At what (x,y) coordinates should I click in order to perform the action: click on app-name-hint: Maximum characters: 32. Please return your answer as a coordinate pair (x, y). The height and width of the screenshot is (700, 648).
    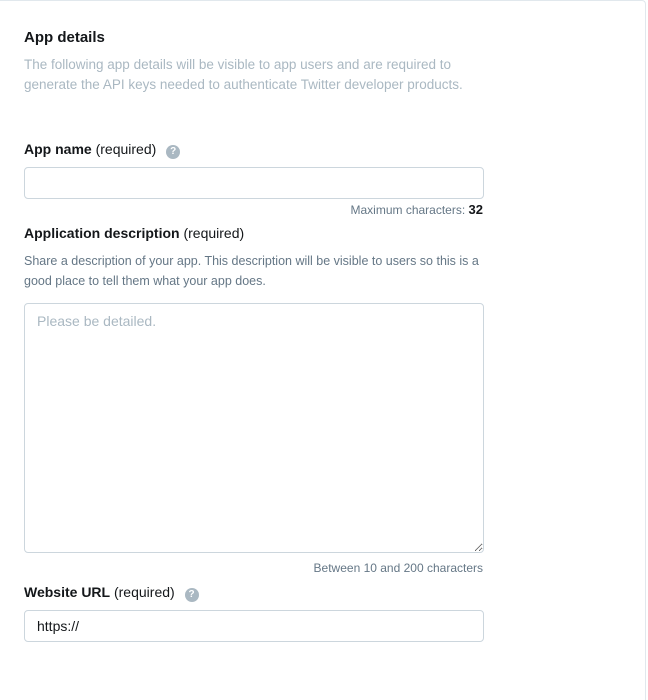
    Looking at the image, I should click on (416, 210).